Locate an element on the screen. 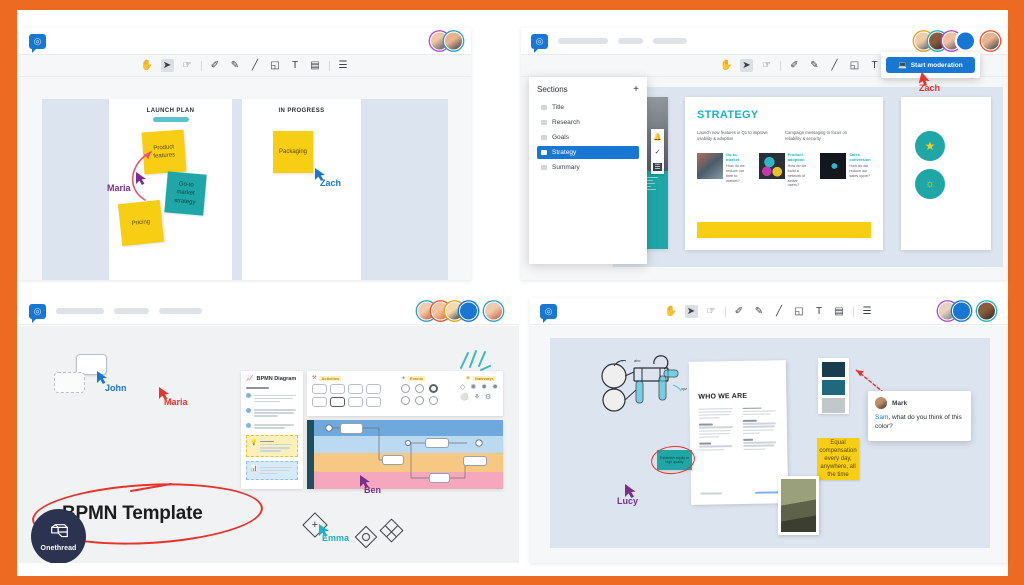 Image resolution: width=1024 pixels, height=585 pixels. section-item-summary: Summary is located at coordinates (588, 167).